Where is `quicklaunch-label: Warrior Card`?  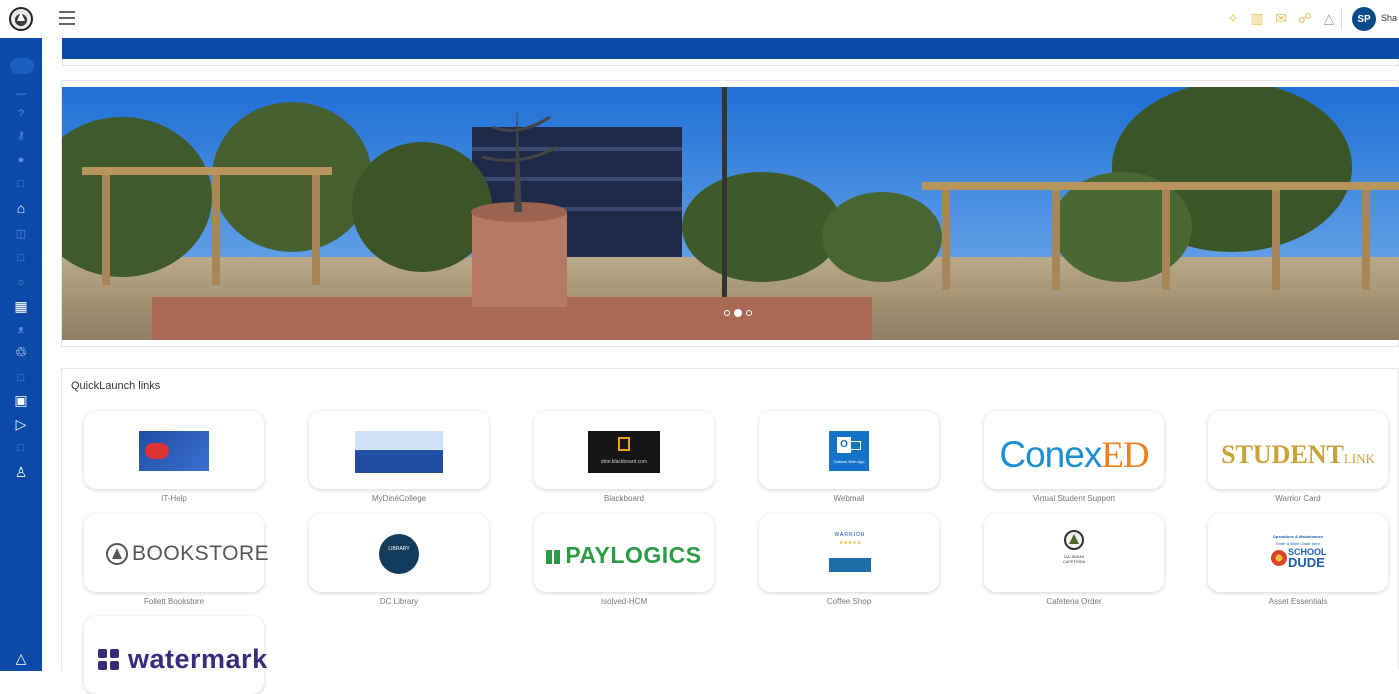 quicklaunch-label: Warrior Card is located at coordinates (1298, 498).